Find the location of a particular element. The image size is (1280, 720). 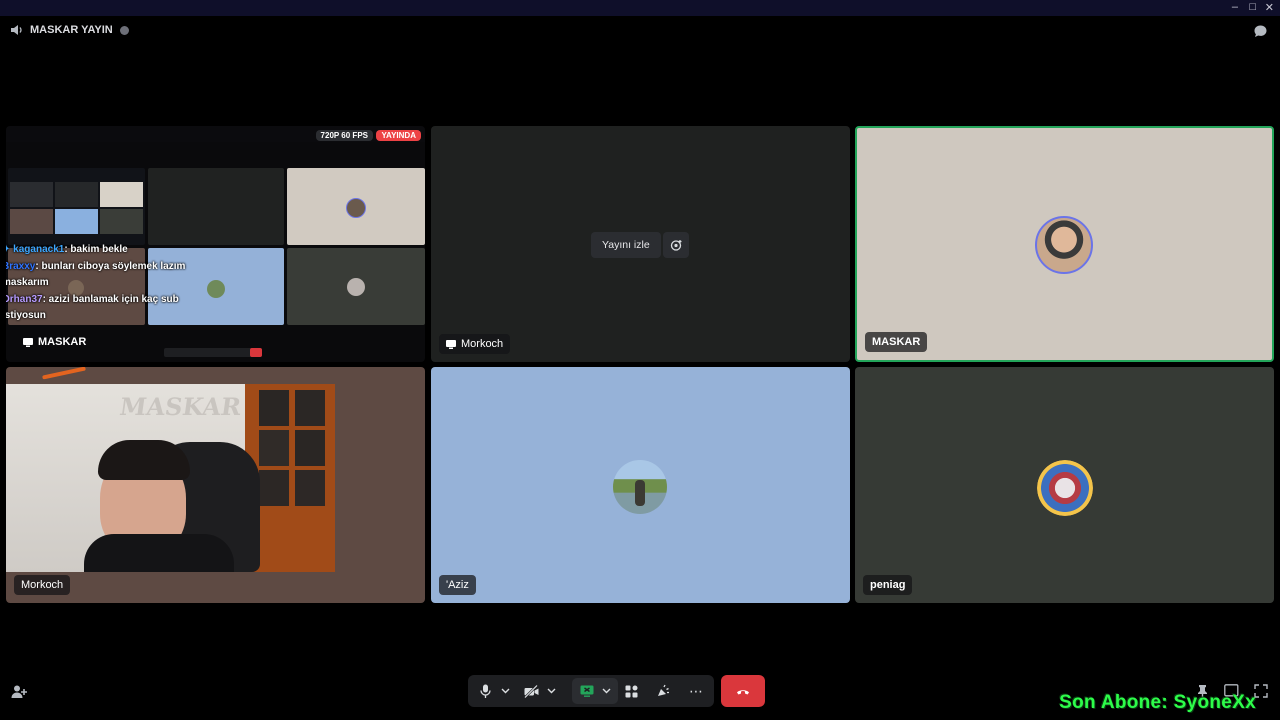

hair is located at coordinates (144, 460).